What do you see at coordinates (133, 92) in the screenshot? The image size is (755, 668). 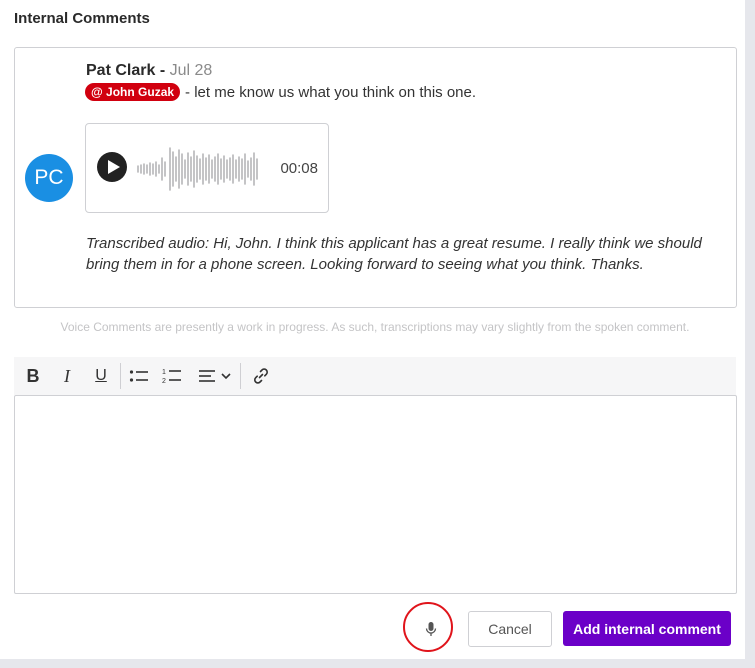 I see `mention-tag: @ John Guzak` at bounding box center [133, 92].